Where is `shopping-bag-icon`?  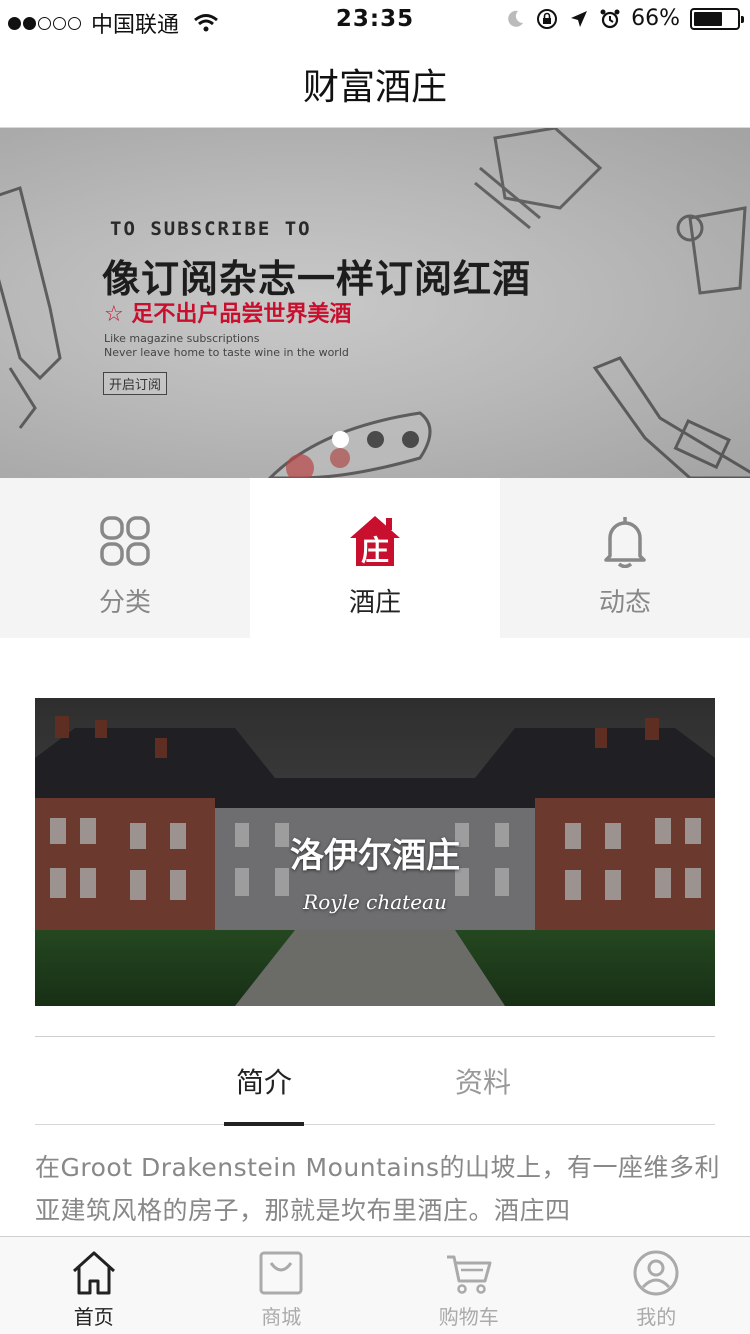
shopping-bag-icon is located at coordinates (281, 1273).